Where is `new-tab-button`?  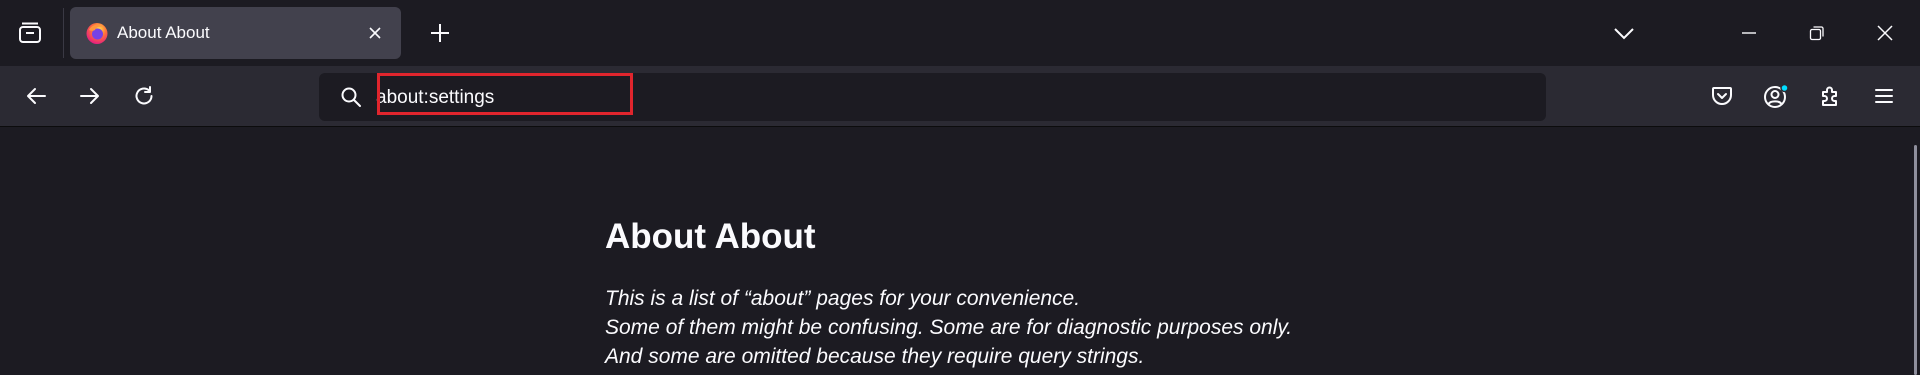 new-tab-button is located at coordinates (440, 33).